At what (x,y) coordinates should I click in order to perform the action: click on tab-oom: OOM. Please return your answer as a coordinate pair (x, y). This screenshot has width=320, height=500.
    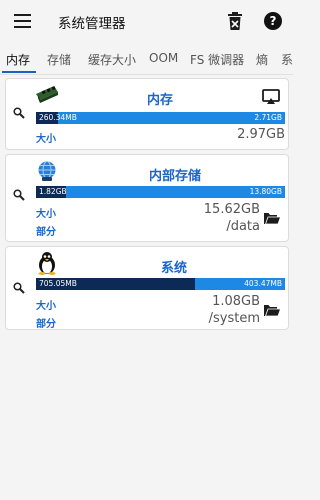
    Looking at the image, I should click on (163, 58).